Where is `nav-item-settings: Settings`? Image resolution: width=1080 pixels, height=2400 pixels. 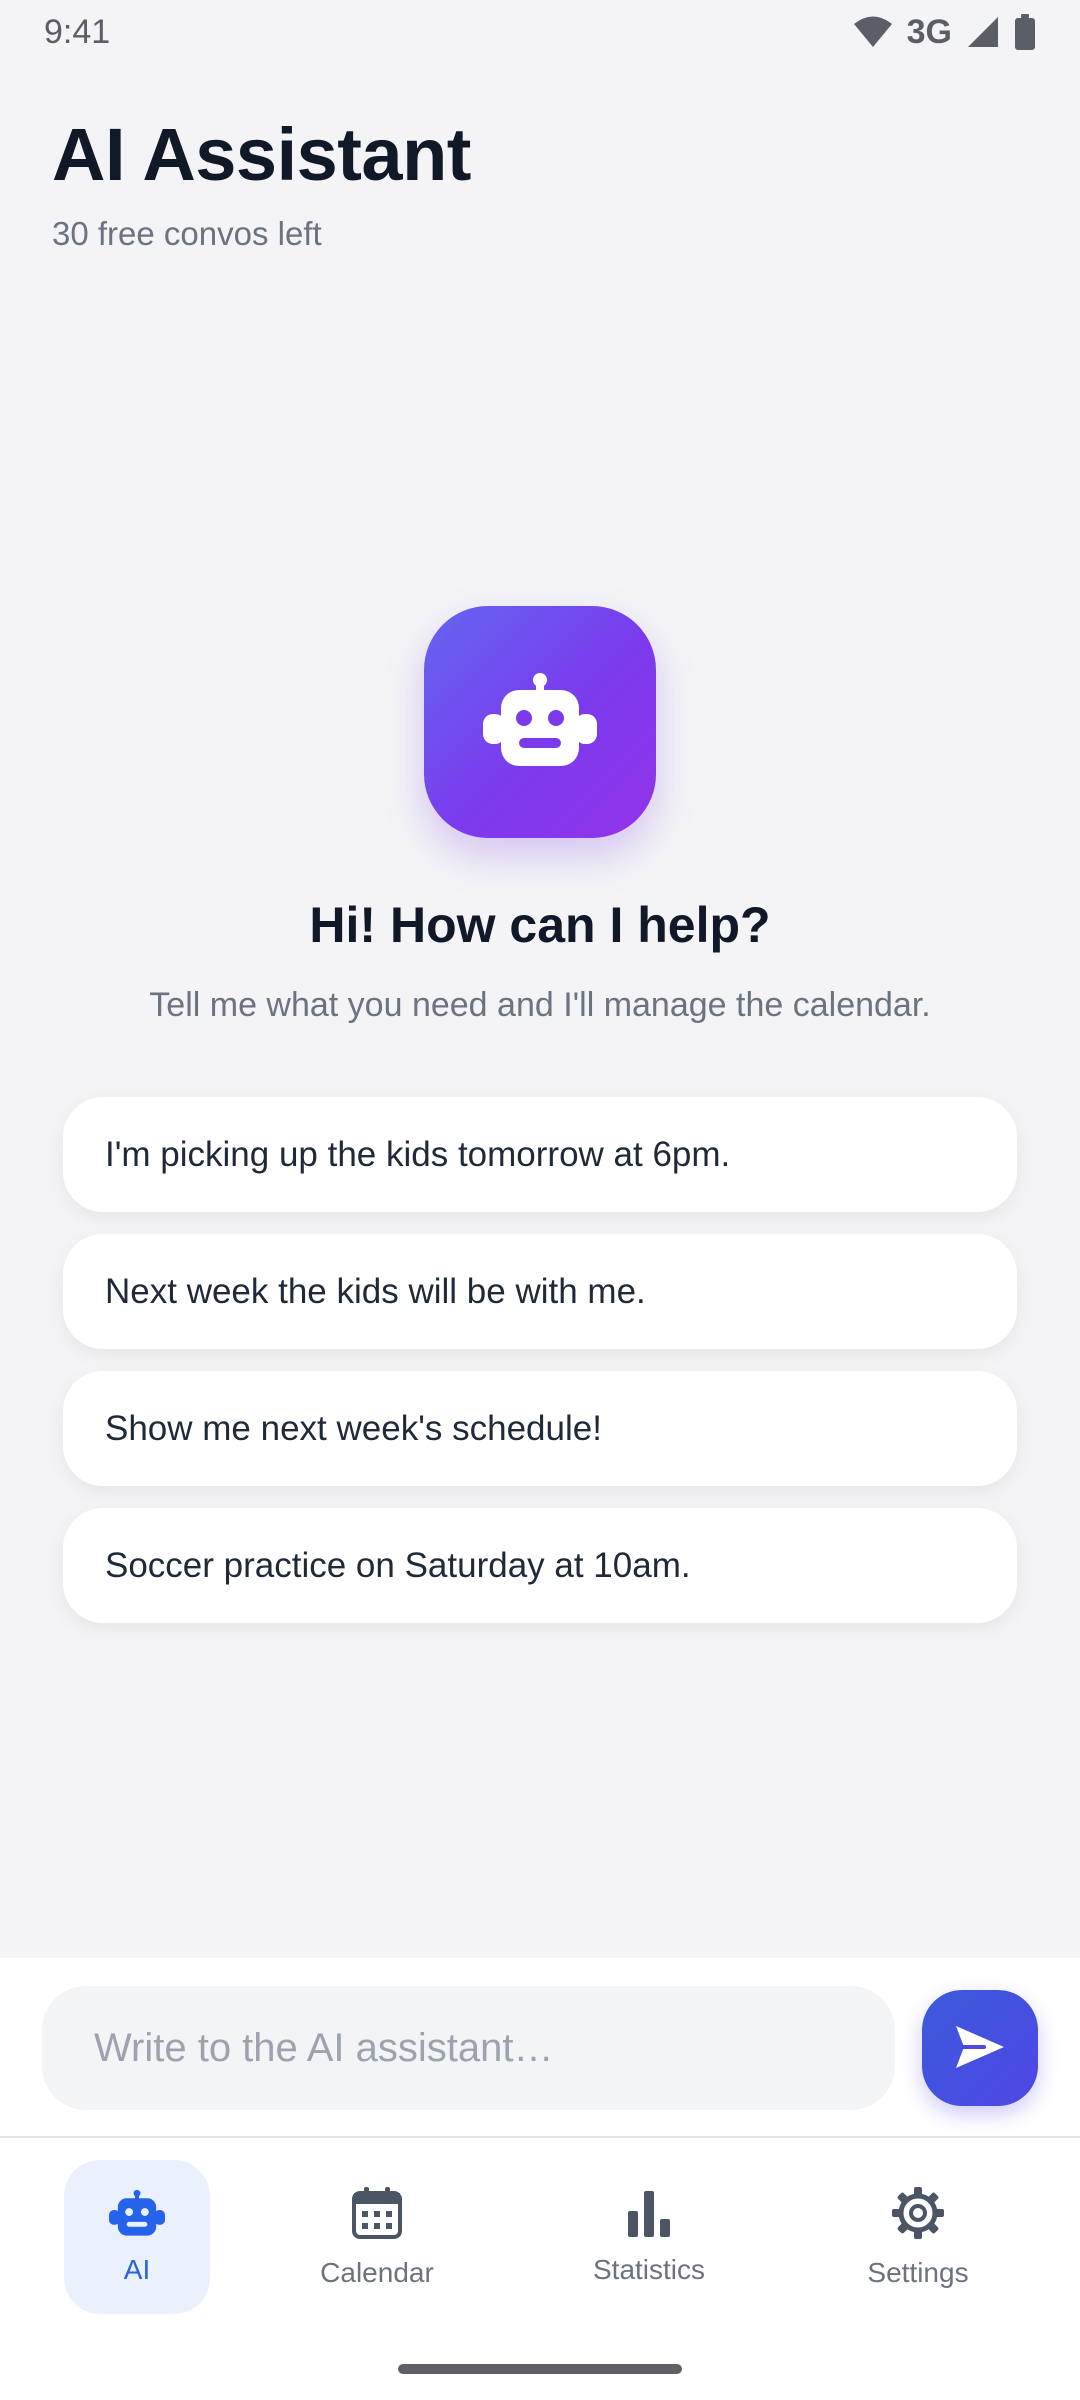 nav-item-settings: Settings is located at coordinates (918, 2237).